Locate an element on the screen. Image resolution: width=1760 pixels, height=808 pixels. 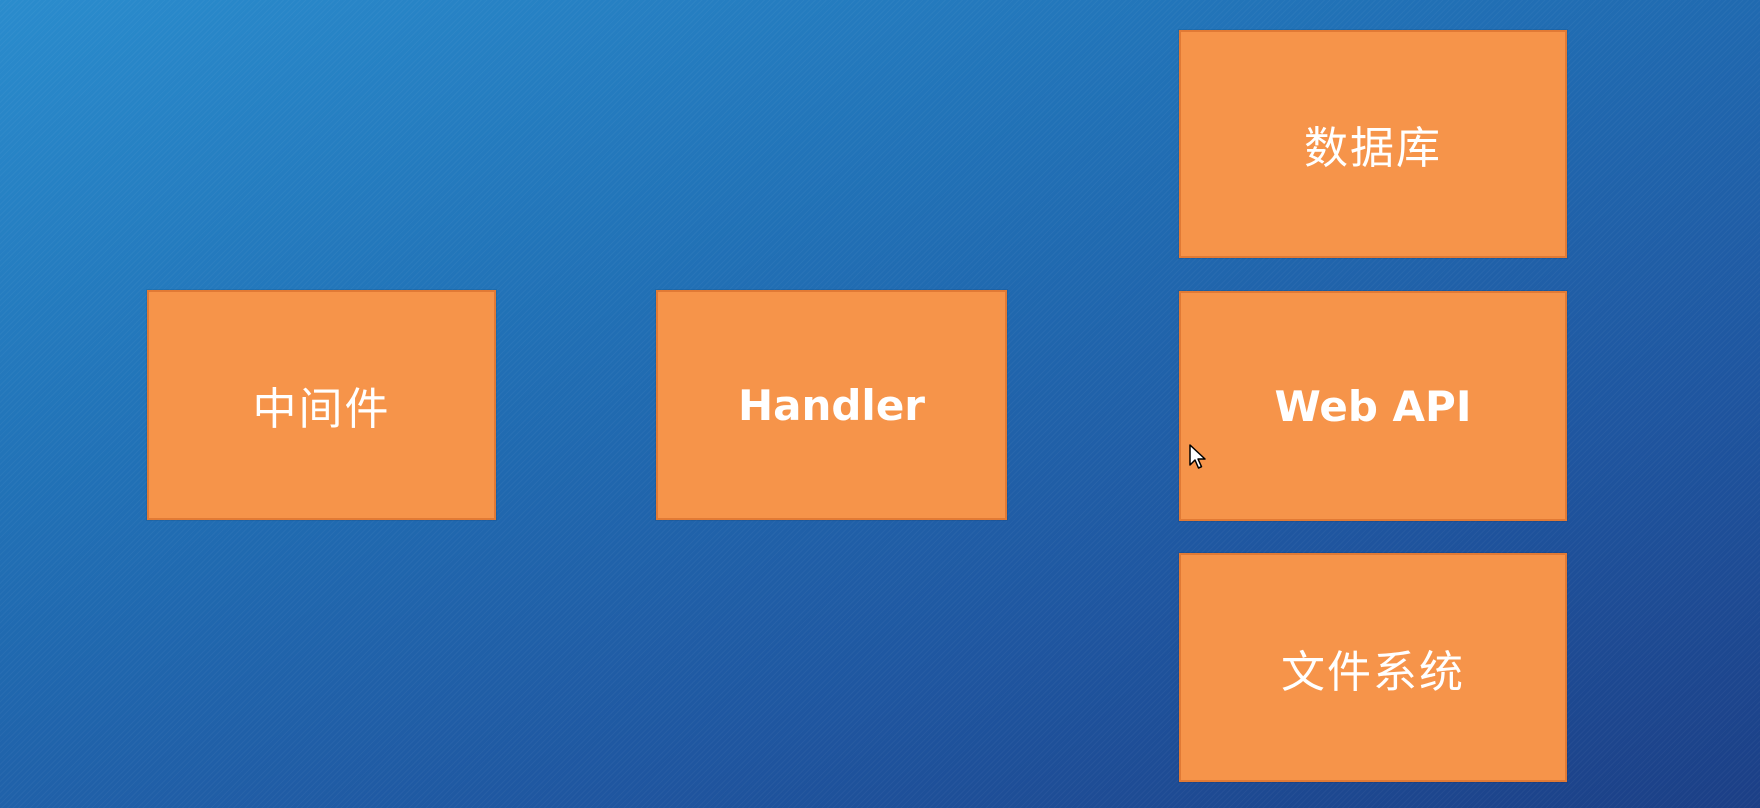
webapi-box: Web API is located at coordinates (1373, 406).